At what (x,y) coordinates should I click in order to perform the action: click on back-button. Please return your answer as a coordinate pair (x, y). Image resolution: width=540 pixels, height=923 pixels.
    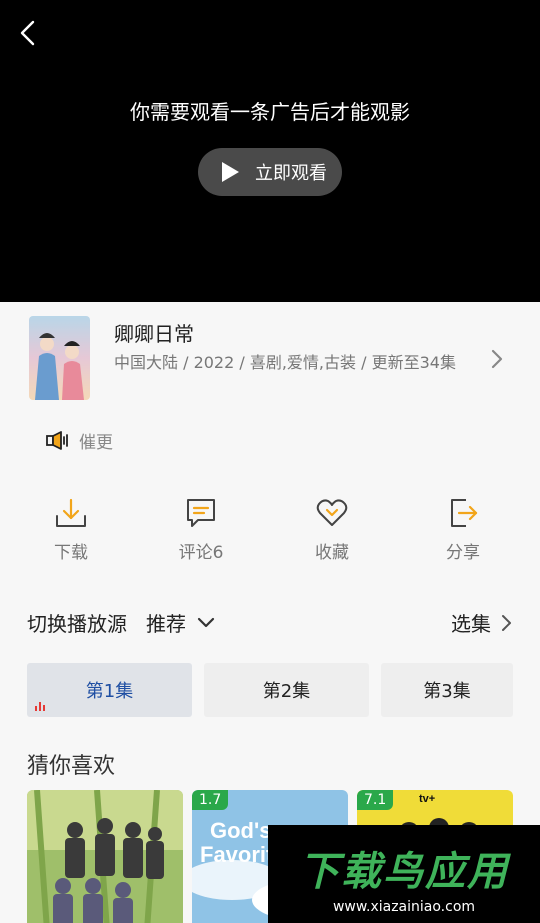
    Looking at the image, I should click on (29, 33).